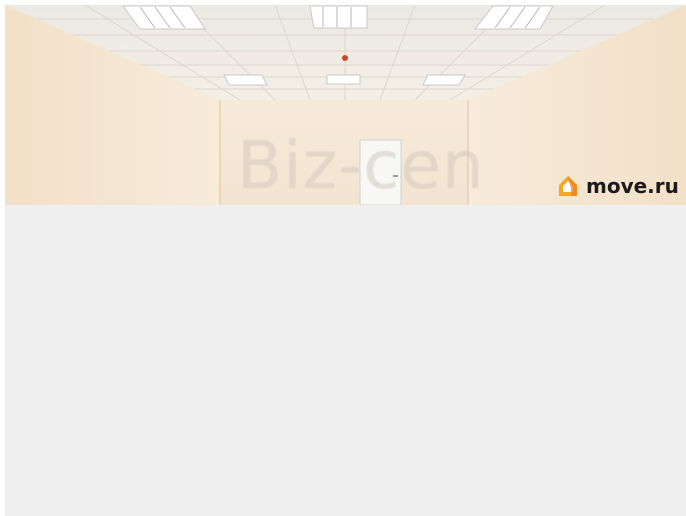 The height and width of the screenshot is (516, 686). Describe the element at coordinates (568, 186) in the screenshot. I see `house-logo-icon` at that location.